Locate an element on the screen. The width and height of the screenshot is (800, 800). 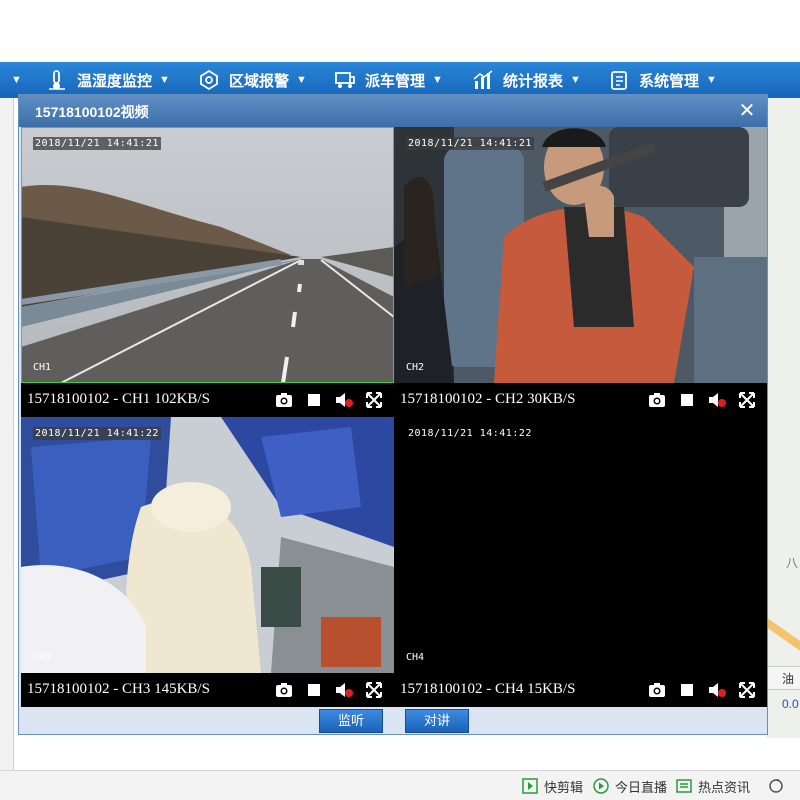
grid-column-header: 油 is located at coordinates (788, 679).